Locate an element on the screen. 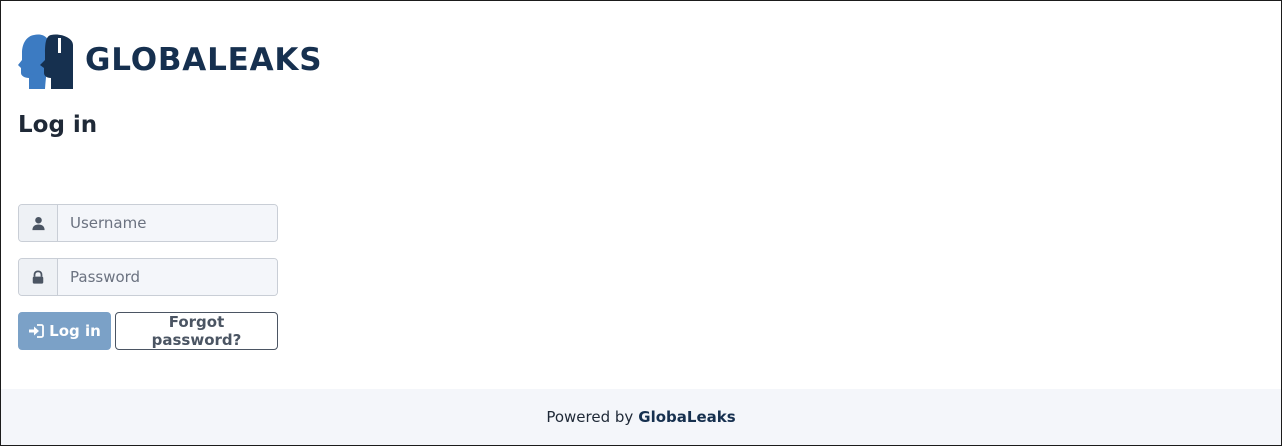  forgot-password-button: Forgot password? is located at coordinates (196, 331).